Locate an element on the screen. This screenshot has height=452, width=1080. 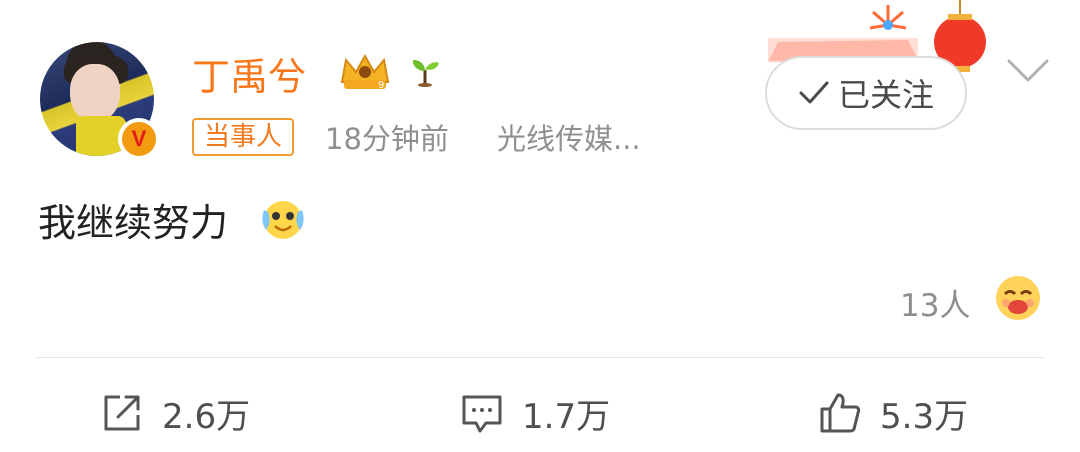
follow-label: 已关注 is located at coordinates (885, 95).